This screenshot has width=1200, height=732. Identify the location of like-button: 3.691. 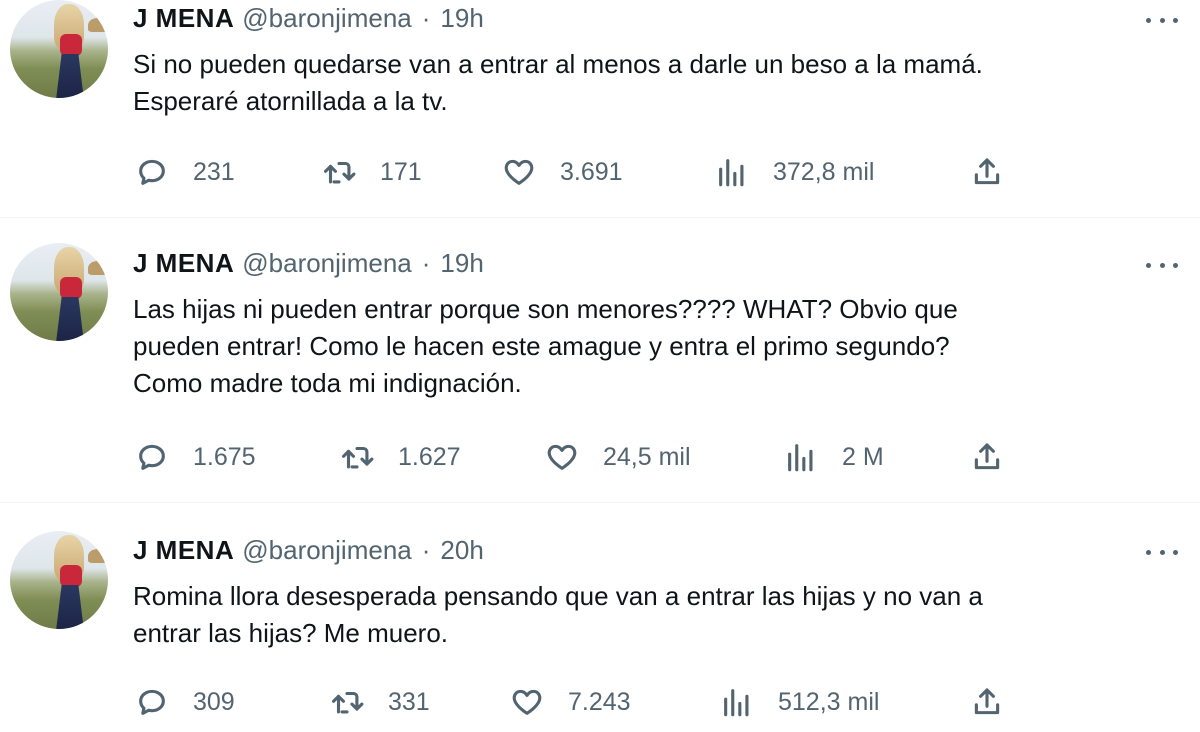
(562, 172).